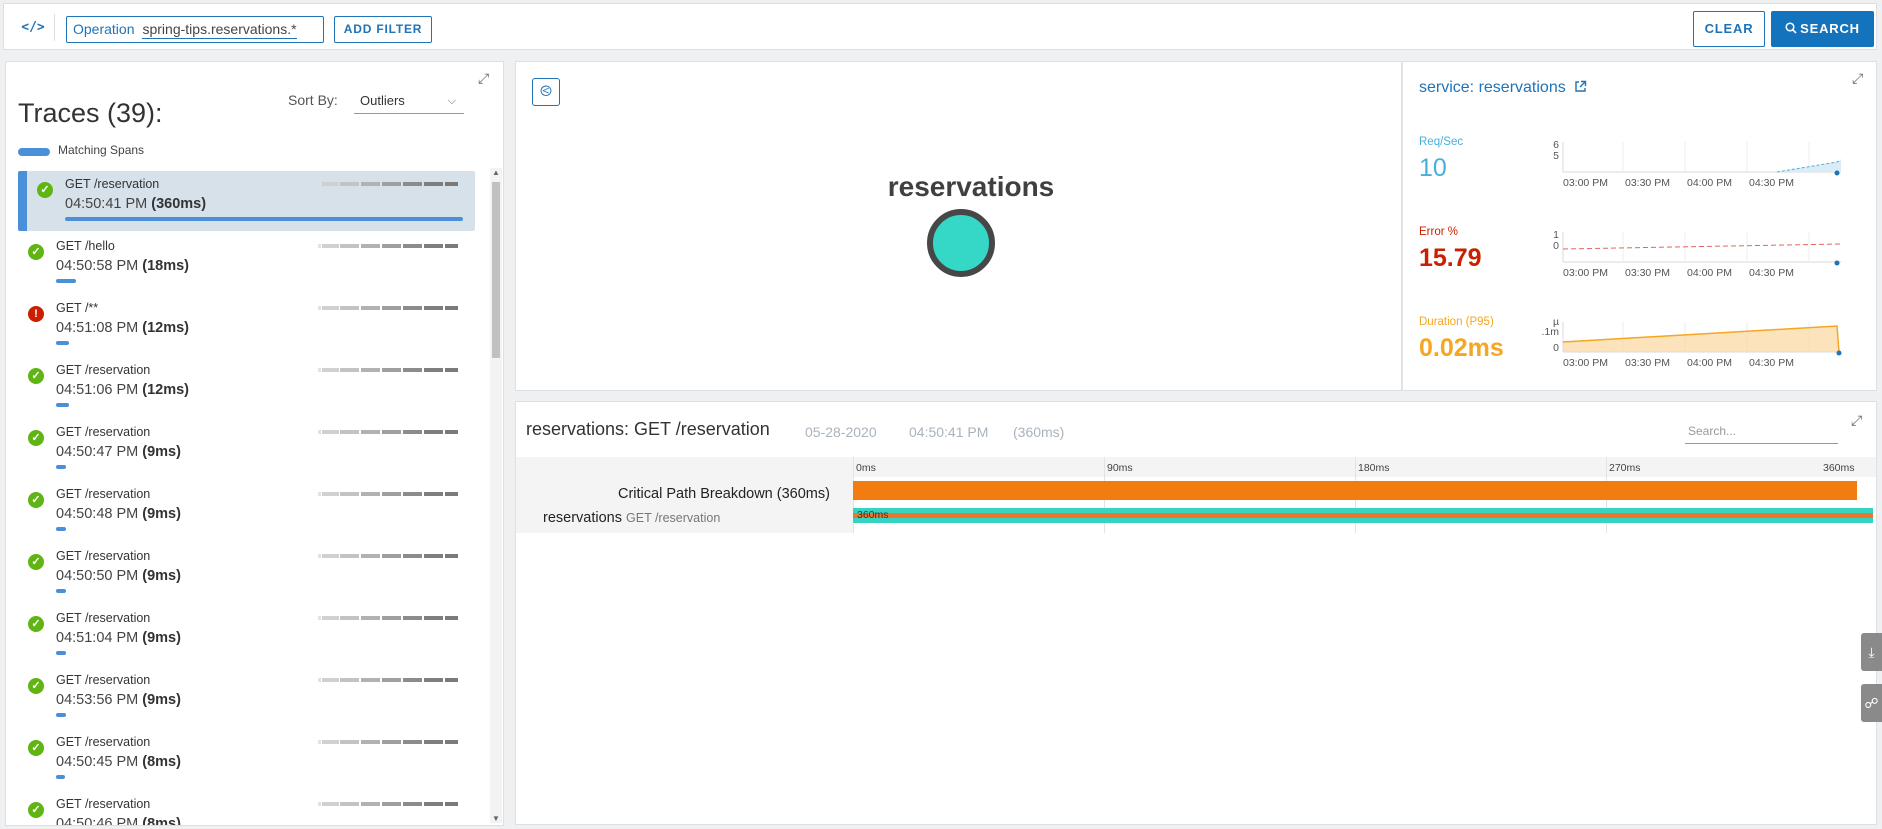 This screenshot has width=1882, height=829. Describe the element at coordinates (248, 262) in the screenshot. I see `trace-row: ✓ GET /hello 04:50:58 PM (18ms)` at that location.